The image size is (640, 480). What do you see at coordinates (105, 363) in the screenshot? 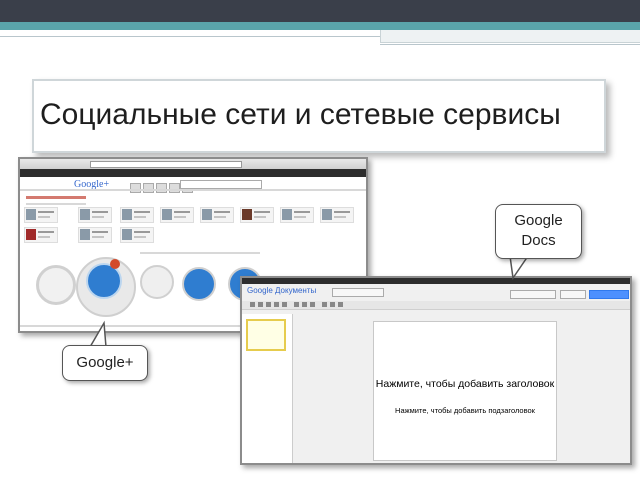
I see `google-plus-callout: Google+` at bounding box center [105, 363].